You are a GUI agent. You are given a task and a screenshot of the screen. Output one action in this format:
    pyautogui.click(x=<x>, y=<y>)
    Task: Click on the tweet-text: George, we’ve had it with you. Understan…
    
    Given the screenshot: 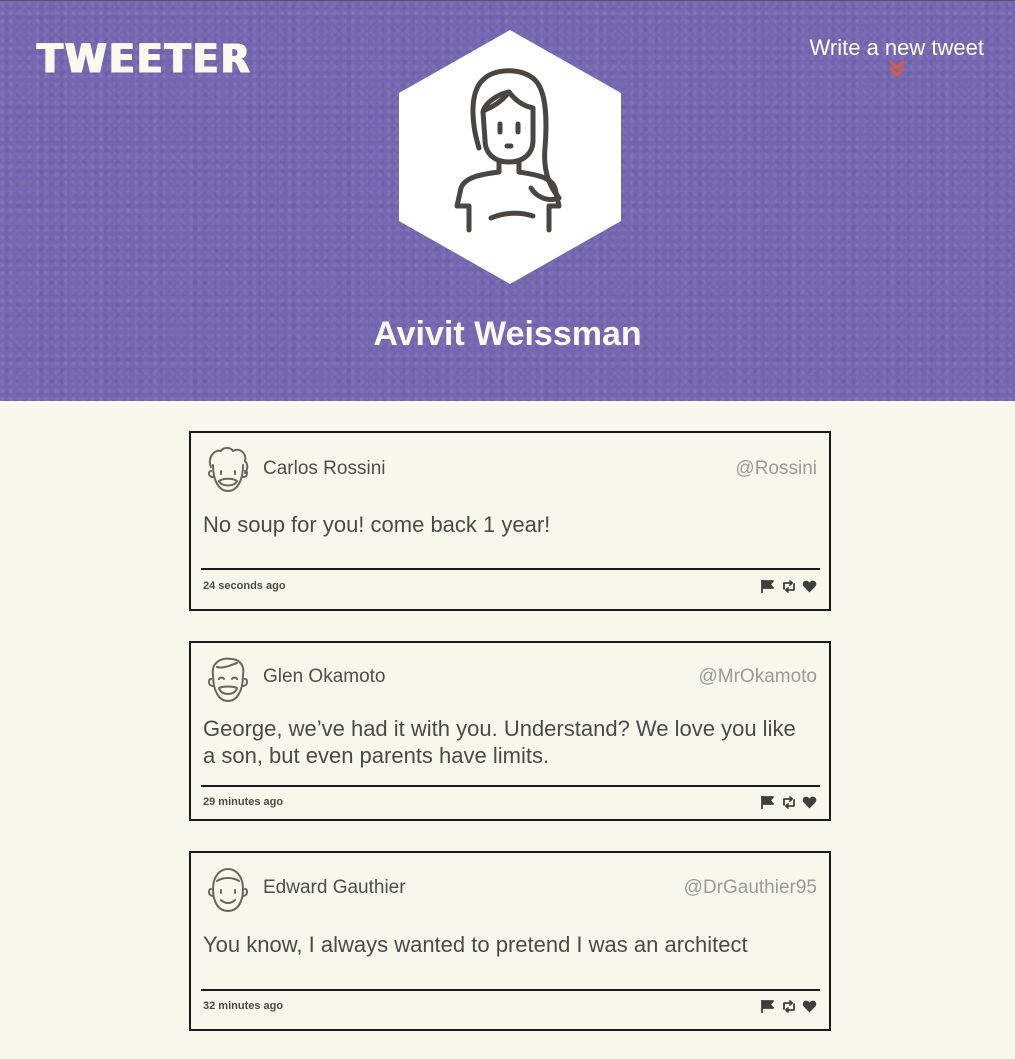 What is the action you would take?
    pyautogui.click(x=499, y=742)
    